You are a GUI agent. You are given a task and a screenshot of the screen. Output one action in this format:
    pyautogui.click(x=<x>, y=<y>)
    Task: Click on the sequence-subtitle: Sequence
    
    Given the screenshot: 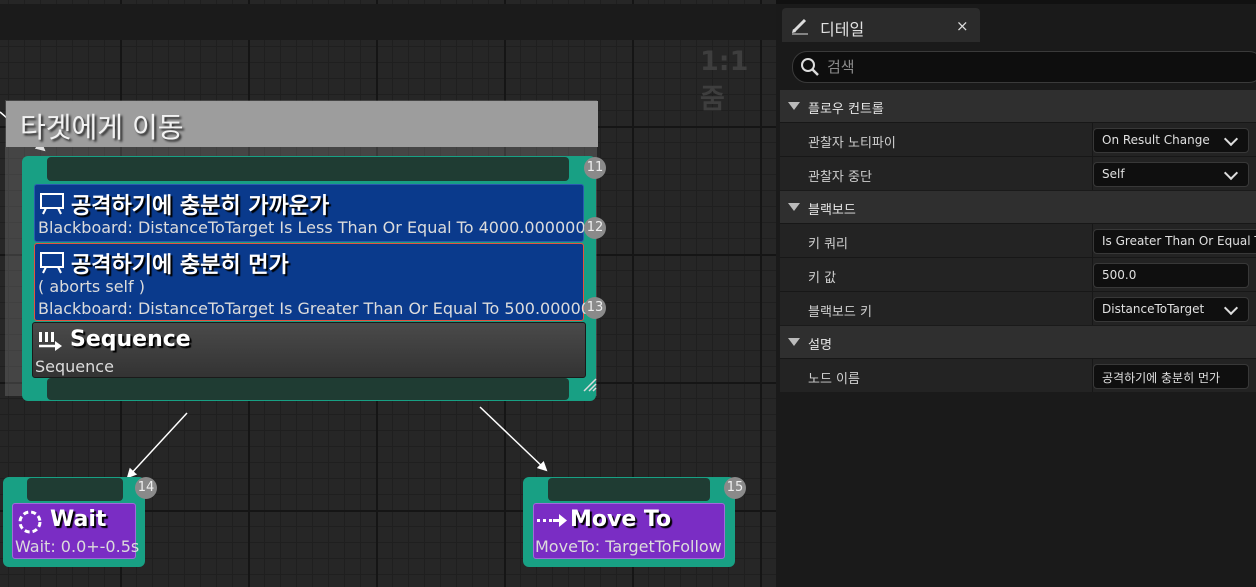 What is the action you would take?
    pyautogui.click(x=74, y=366)
    